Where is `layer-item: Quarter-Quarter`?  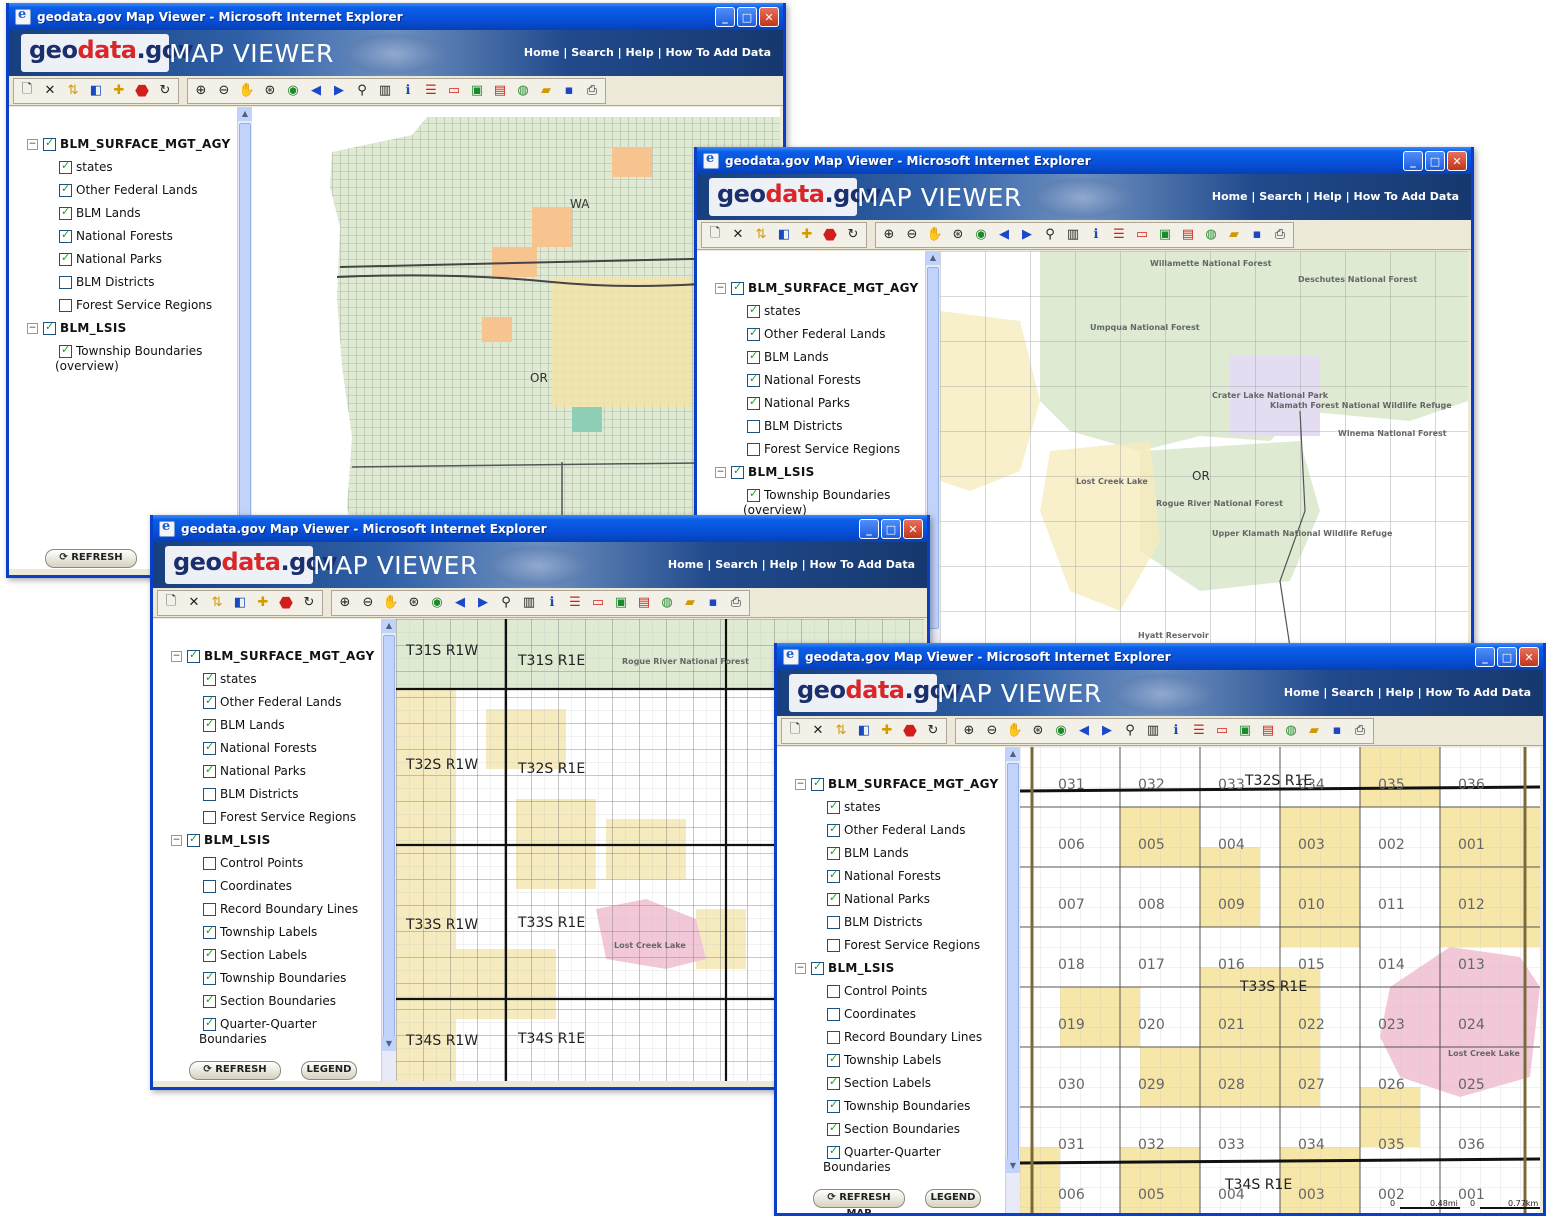
layer-item: Quarter-Quarter is located at coordinates (884, 1151).